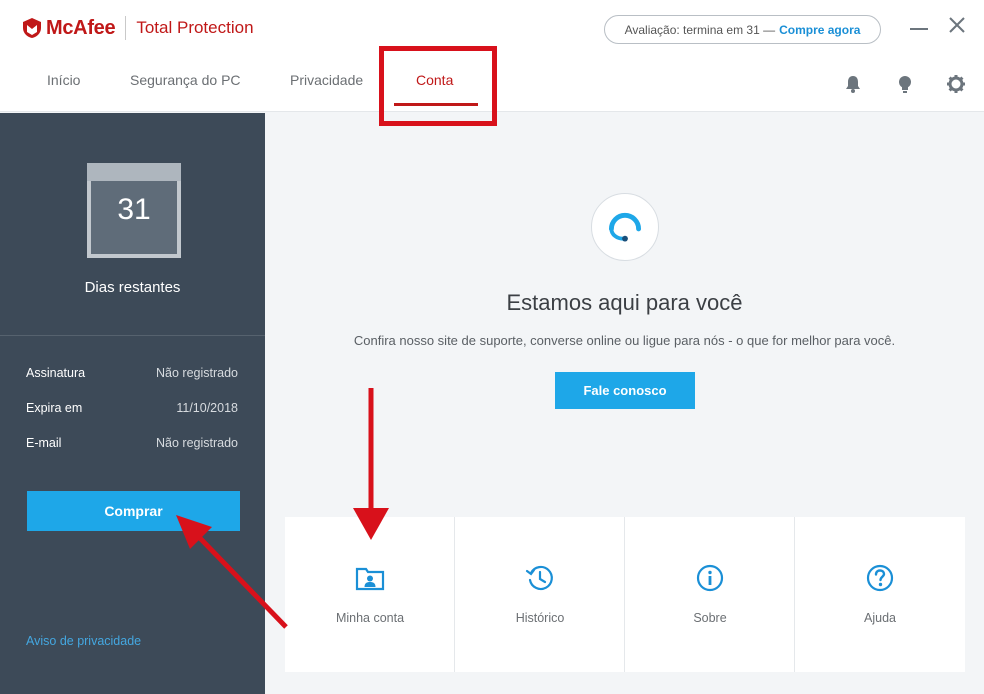  What do you see at coordinates (185, 80) in the screenshot?
I see `tab-seguranca-pc: Segurança do PC` at bounding box center [185, 80].